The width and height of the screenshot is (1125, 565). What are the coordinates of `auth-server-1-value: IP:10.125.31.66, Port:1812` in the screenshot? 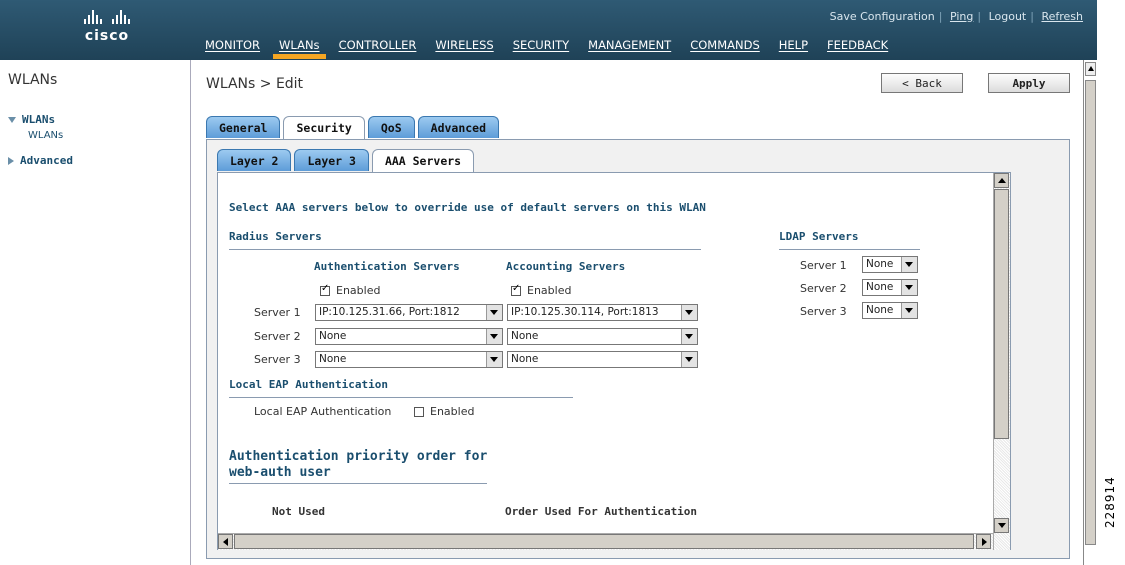 It's located at (389, 312).